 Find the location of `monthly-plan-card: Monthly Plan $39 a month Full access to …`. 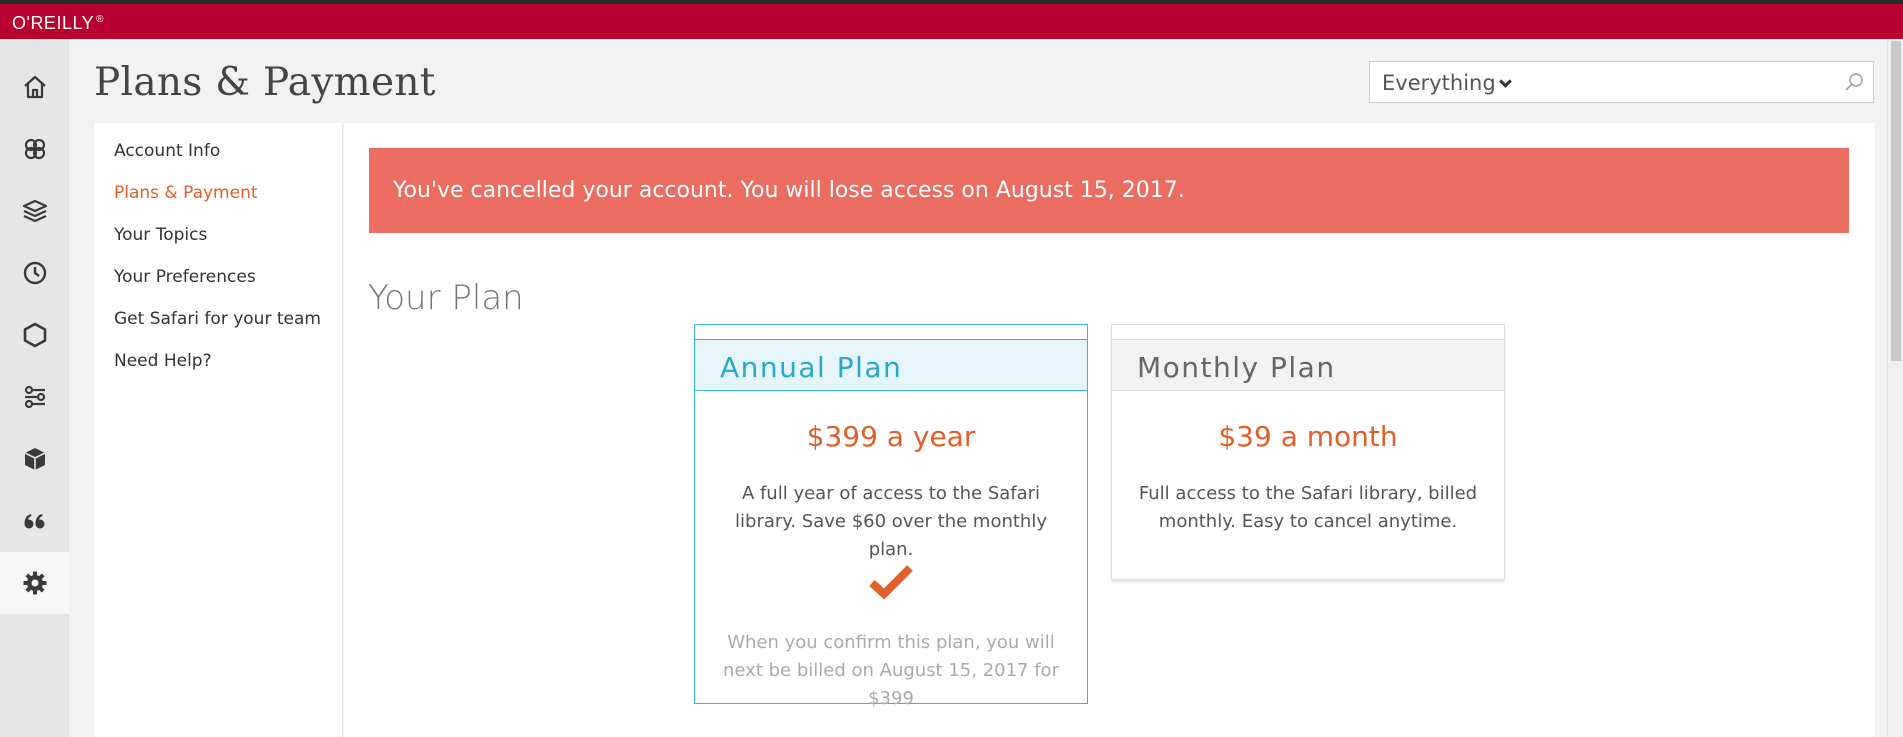

monthly-plan-card: Monthly Plan $39 a month Full access to … is located at coordinates (1308, 452).